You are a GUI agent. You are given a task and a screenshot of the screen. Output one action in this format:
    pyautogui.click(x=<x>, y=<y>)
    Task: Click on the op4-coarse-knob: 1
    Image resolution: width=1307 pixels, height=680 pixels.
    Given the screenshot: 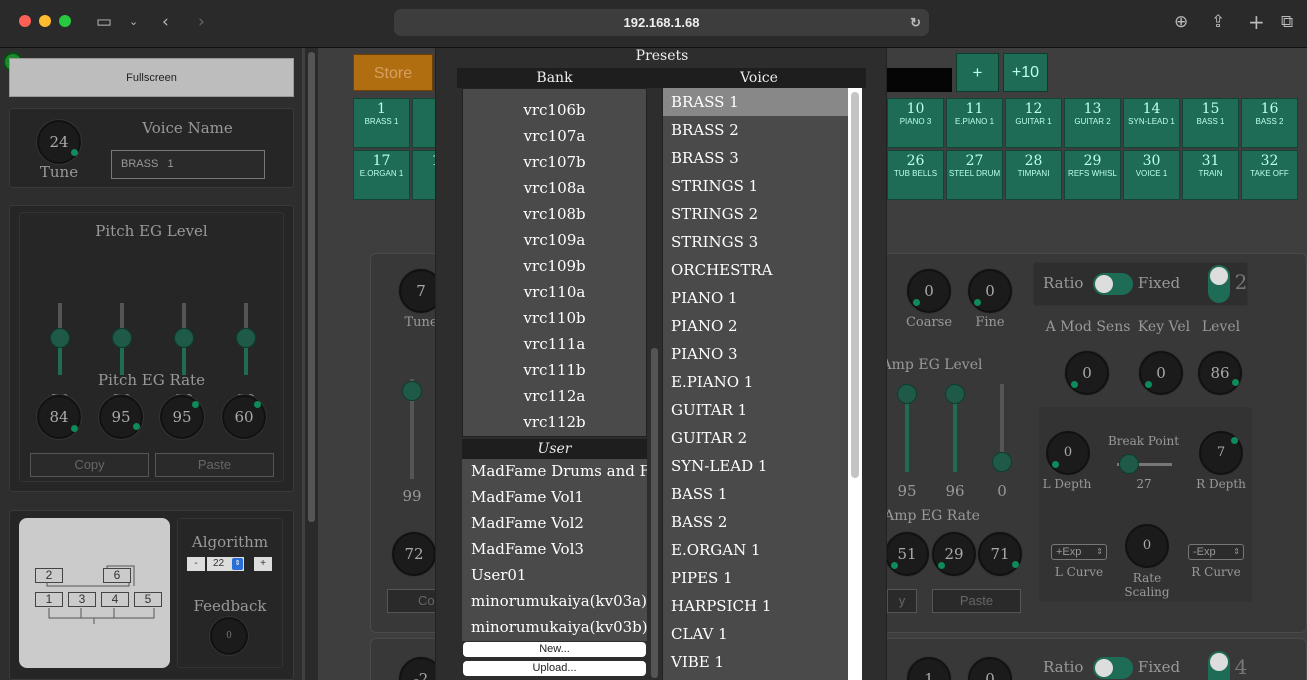 What is the action you would take?
    pyautogui.click(x=929, y=668)
    